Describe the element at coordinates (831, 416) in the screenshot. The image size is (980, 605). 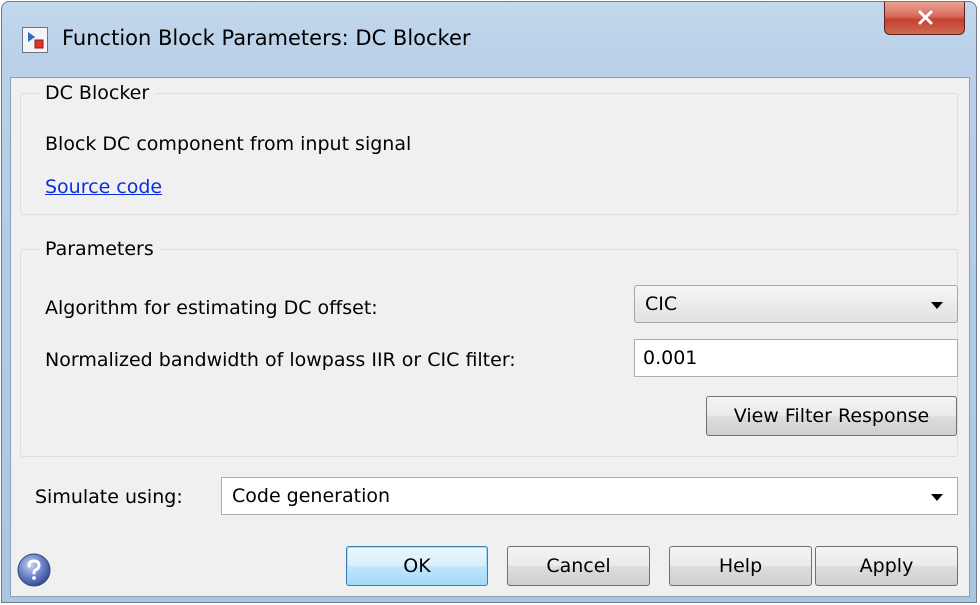
I see `view-filter-response-button: View Filter Response` at that location.